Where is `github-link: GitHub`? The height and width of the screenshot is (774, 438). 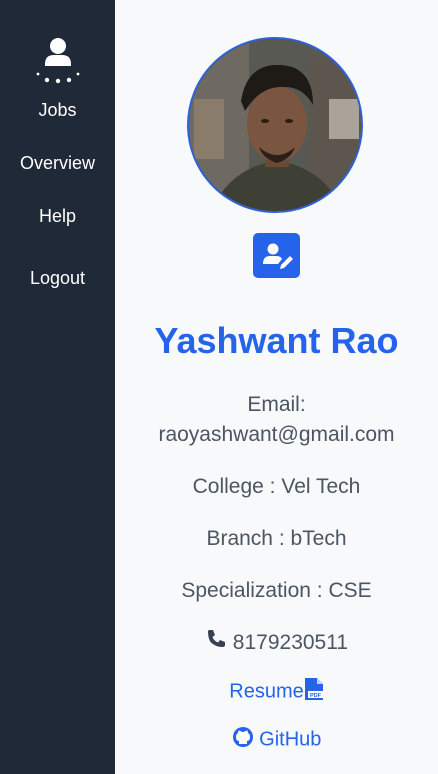 github-link: GitHub is located at coordinates (276, 740).